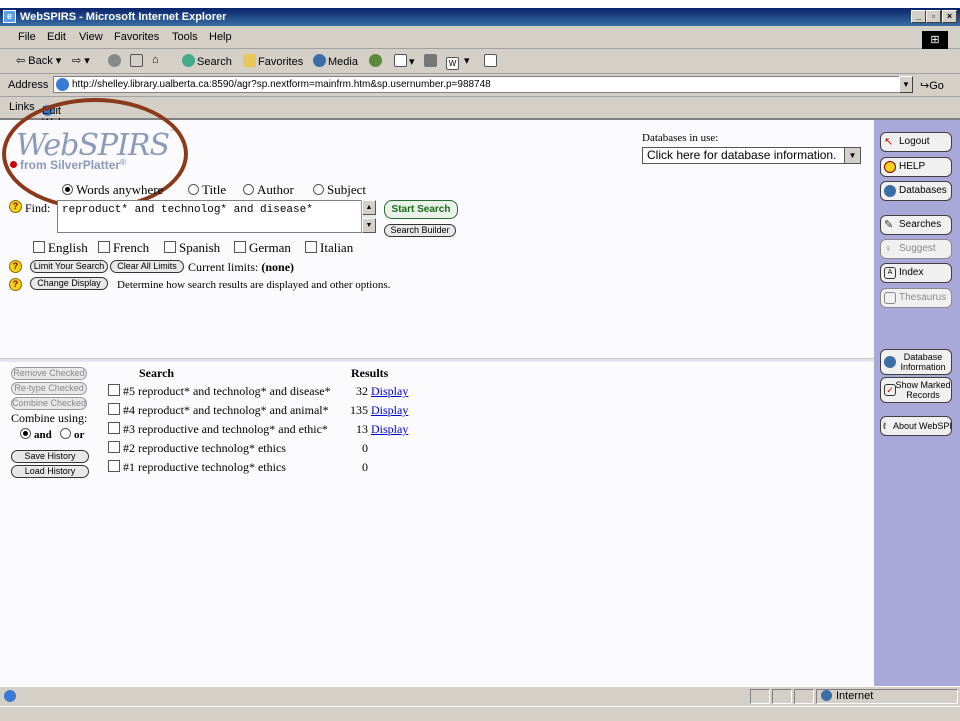 The width and height of the screenshot is (960, 721). What do you see at coordinates (273, 61) in the screenshot?
I see `favorites-button: Favorites` at bounding box center [273, 61].